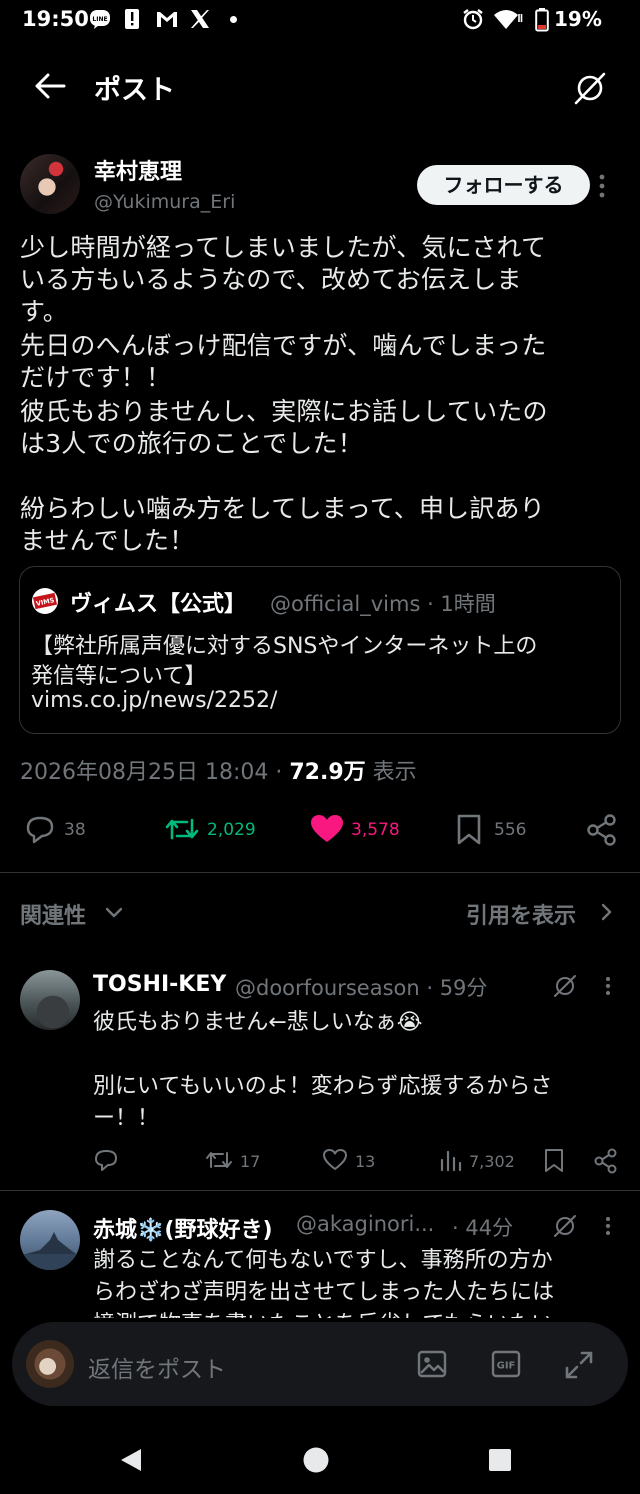 The height and width of the screenshot is (1494, 640). What do you see at coordinates (50, 184) in the screenshot?
I see `author-avatar` at bounding box center [50, 184].